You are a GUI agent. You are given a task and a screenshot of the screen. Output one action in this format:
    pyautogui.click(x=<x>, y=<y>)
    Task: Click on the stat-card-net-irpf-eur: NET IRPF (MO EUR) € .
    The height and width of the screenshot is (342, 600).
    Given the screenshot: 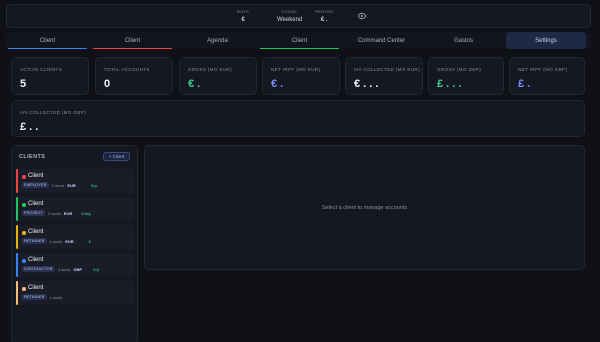 What is the action you would take?
    pyautogui.click(x=301, y=76)
    